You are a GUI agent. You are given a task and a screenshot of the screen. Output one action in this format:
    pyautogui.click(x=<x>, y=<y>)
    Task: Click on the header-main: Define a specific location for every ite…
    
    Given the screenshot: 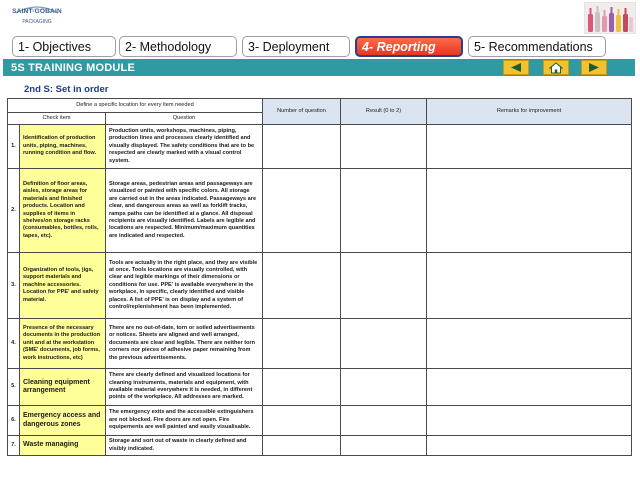 What is the action you would take?
    pyautogui.click(x=135, y=105)
    